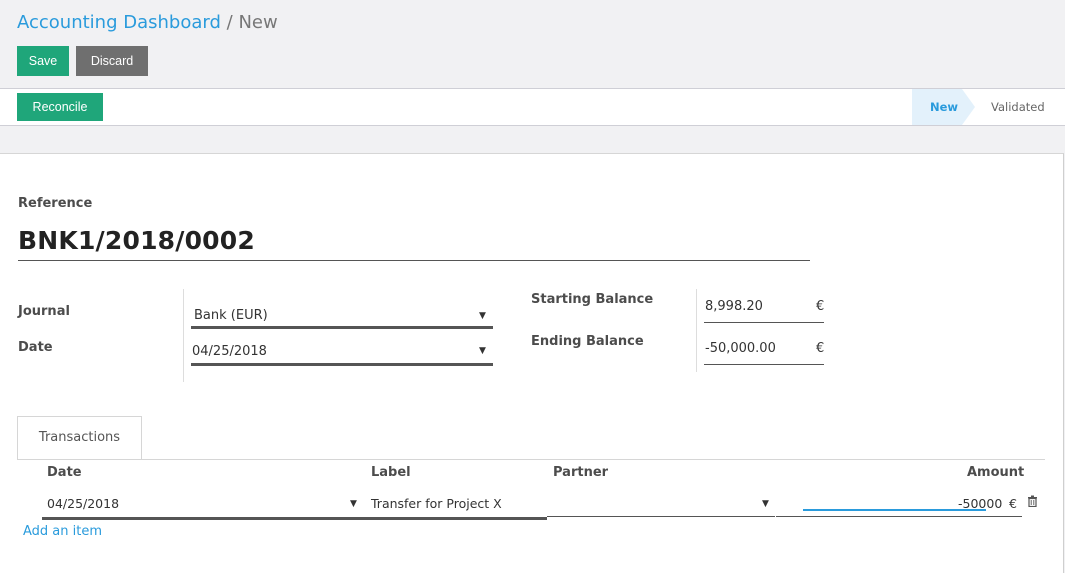  Describe the element at coordinates (995, 472) in the screenshot. I see `column-amount: Amount` at that location.